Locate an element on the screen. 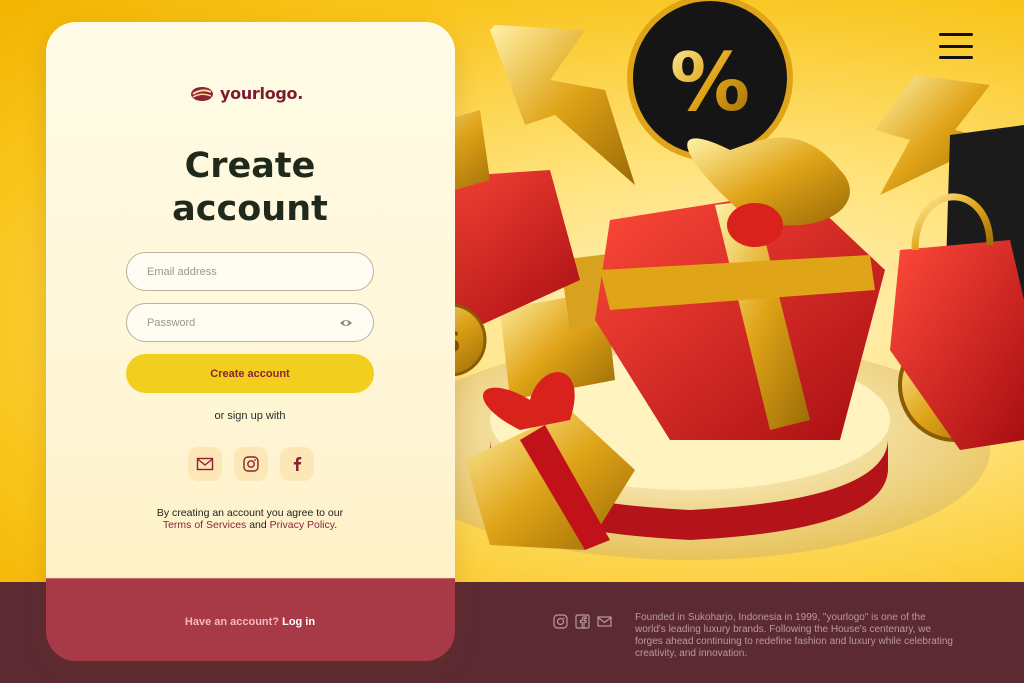  social-signup-buttons is located at coordinates (251, 464).